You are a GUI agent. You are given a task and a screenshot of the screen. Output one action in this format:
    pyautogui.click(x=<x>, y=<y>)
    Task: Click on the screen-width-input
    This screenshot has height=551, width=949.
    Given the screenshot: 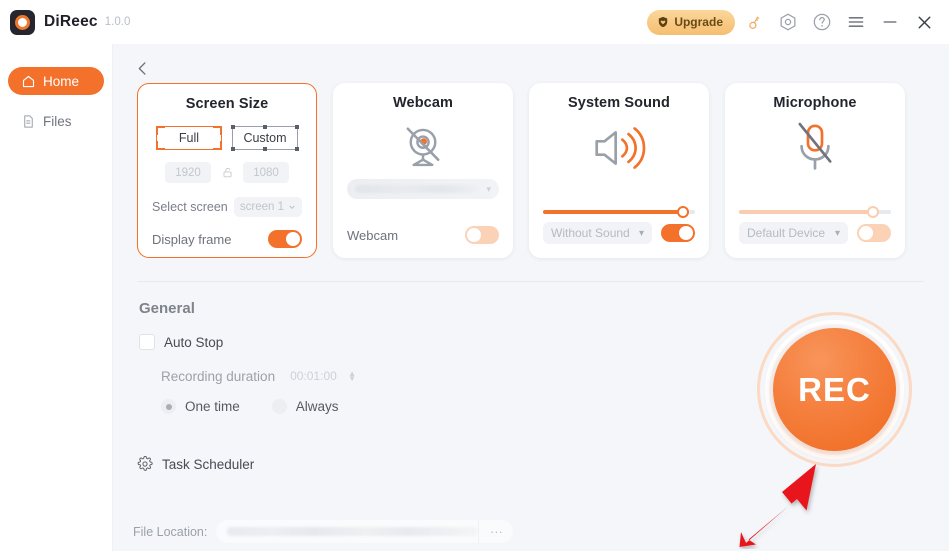 What is the action you would take?
    pyautogui.click(x=188, y=172)
    